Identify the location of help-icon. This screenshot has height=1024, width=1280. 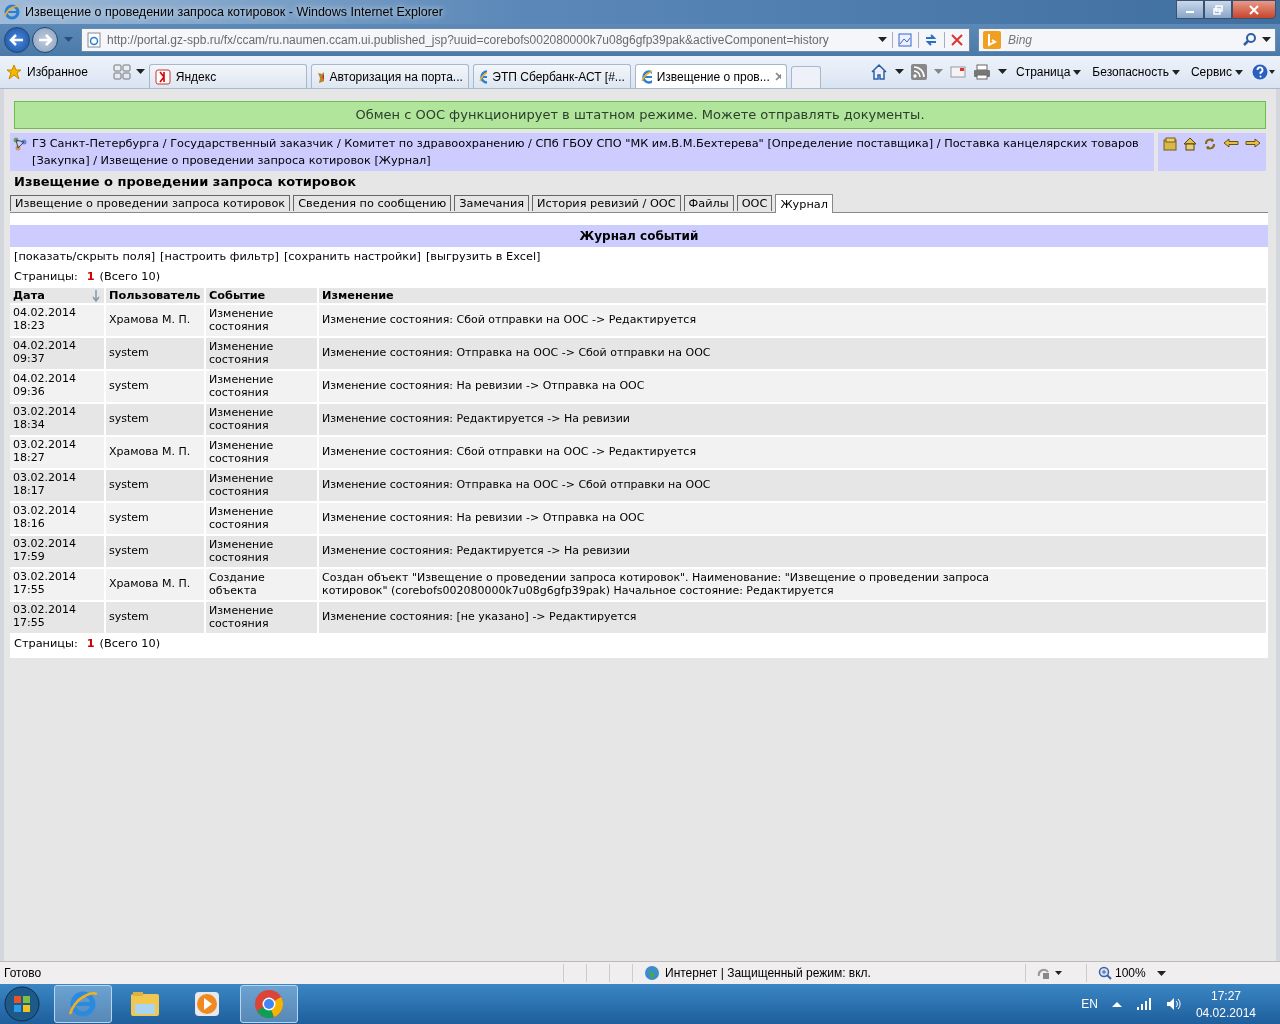
(1264, 72).